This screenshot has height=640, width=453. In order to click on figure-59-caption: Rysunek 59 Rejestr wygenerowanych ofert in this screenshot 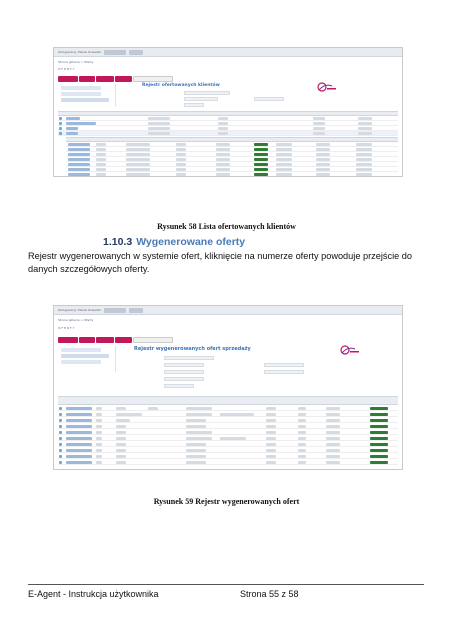, I will do `click(226, 501)`.